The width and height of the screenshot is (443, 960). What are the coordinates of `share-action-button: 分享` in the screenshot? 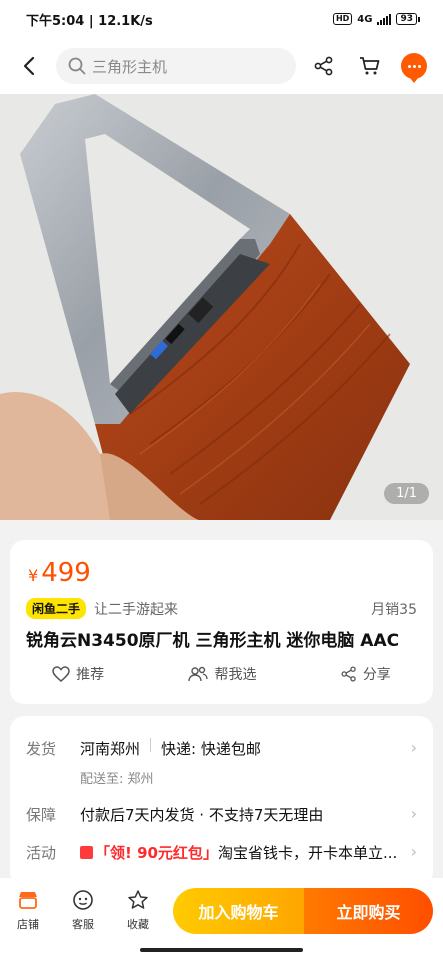 It's located at (366, 674).